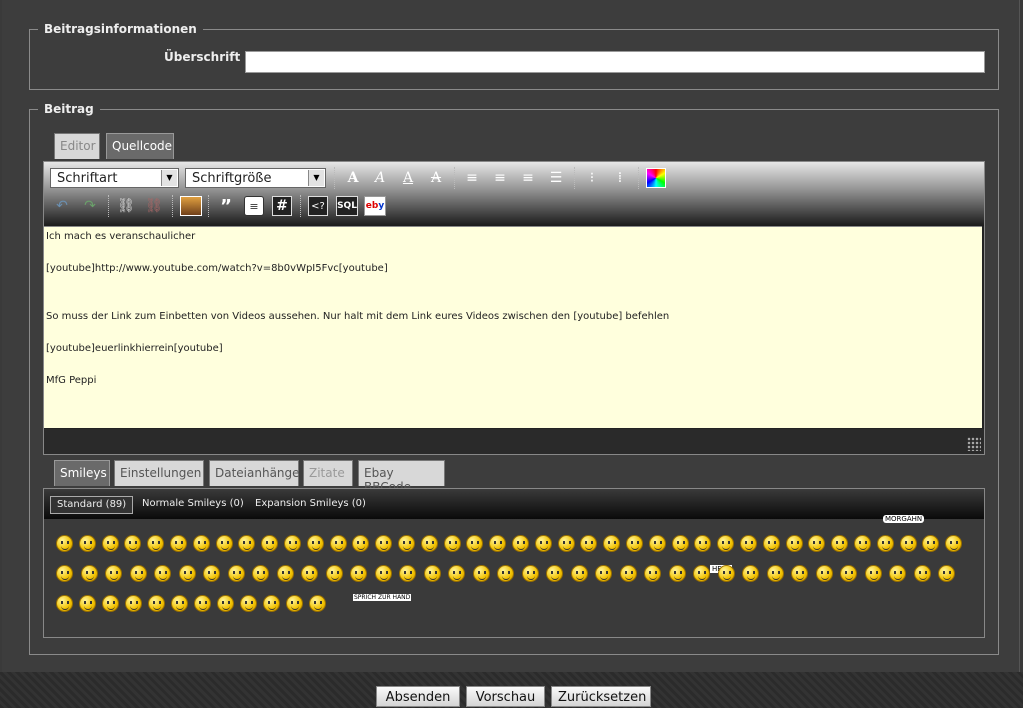 The height and width of the screenshot is (708, 1023). What do you see at coordinates (159, 473) in the screenshot?
I see `tab-settings: Einstellungen` at bounding box center [159, 473].